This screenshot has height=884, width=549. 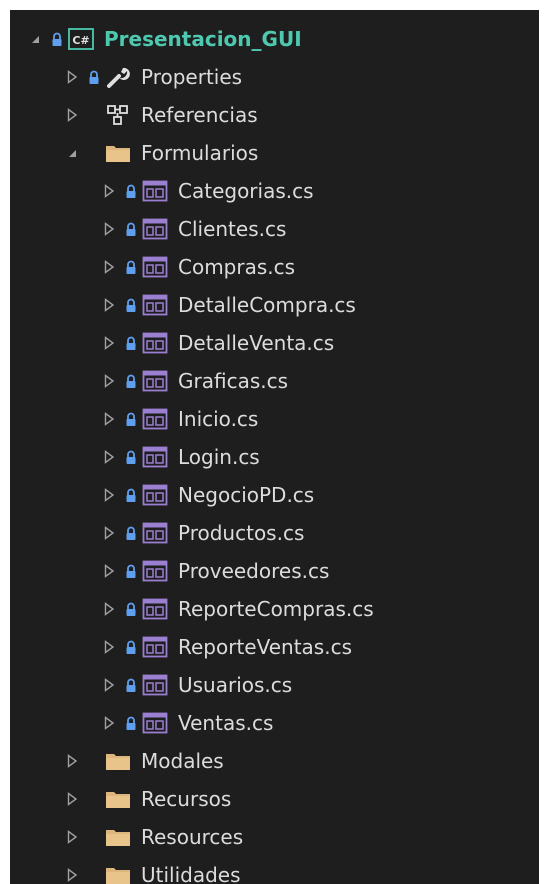 I want to click on tree-item-label: ReporteCompras.cs, so click(x=276, y=609).